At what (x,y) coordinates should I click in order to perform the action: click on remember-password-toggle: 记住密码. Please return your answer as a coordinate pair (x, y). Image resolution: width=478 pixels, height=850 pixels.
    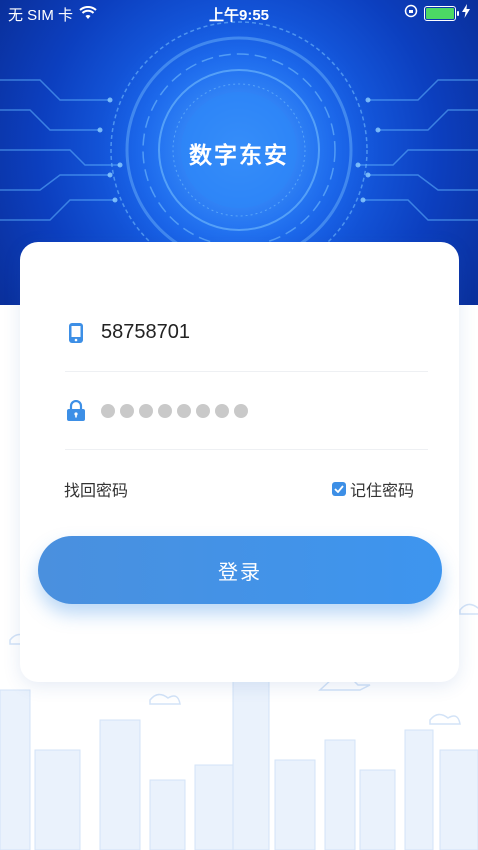
    Looking at the image, I should click on (372, 489).